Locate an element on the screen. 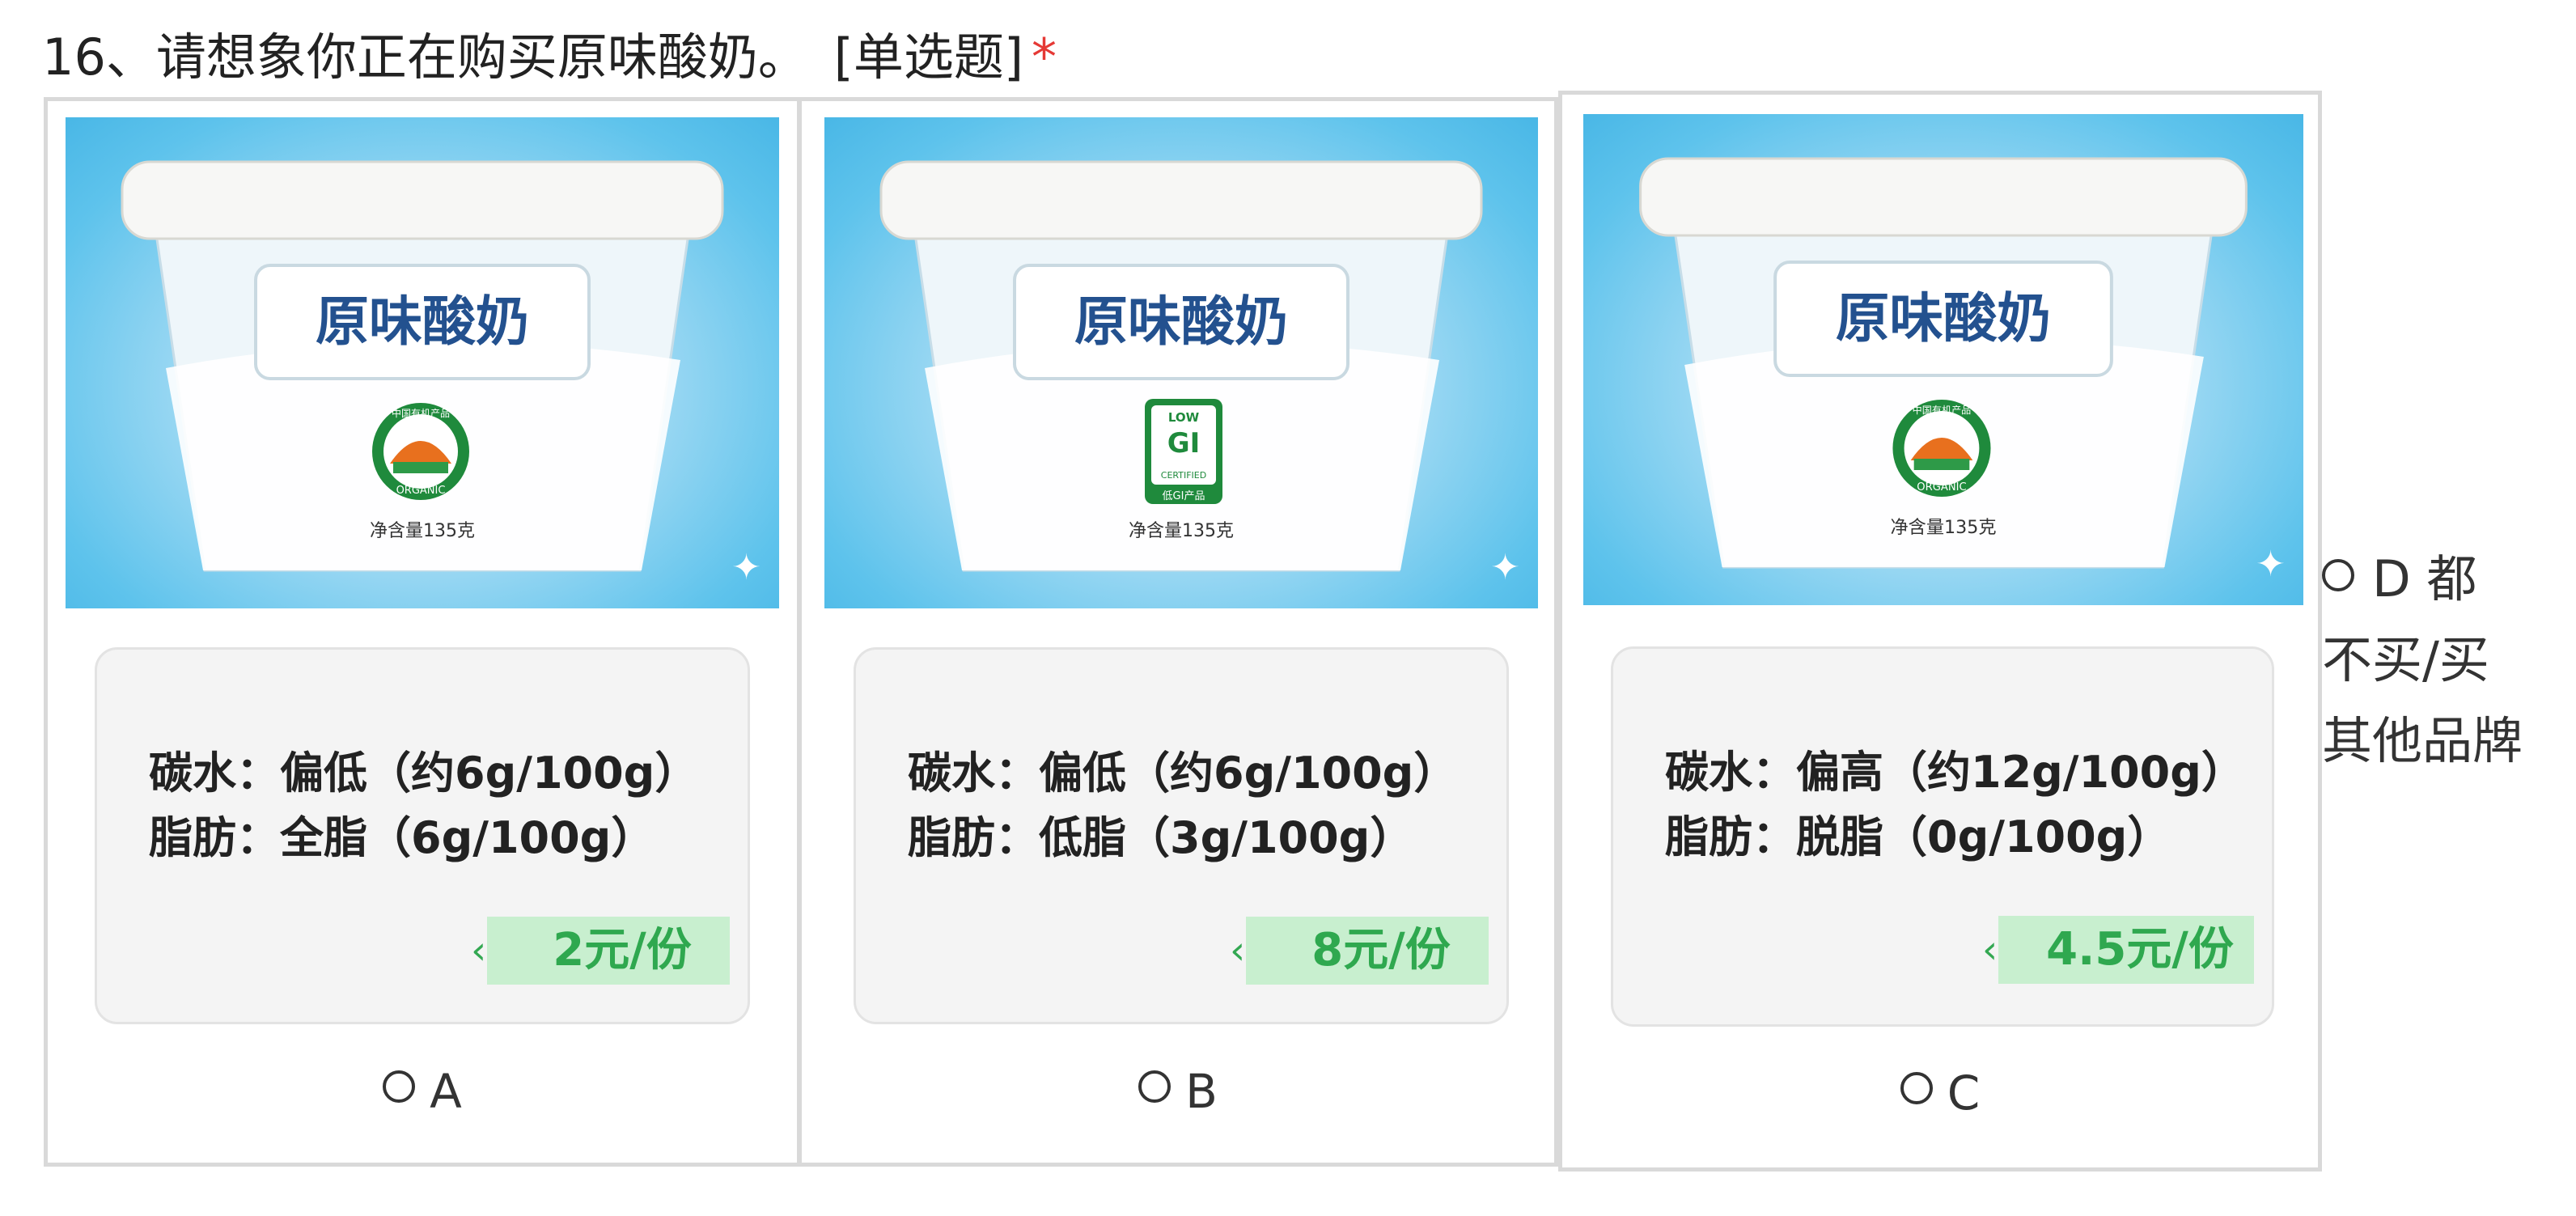 This screenshot has height=1216, width=2576. option-letter: C is located at coordinates (1964, 1093).